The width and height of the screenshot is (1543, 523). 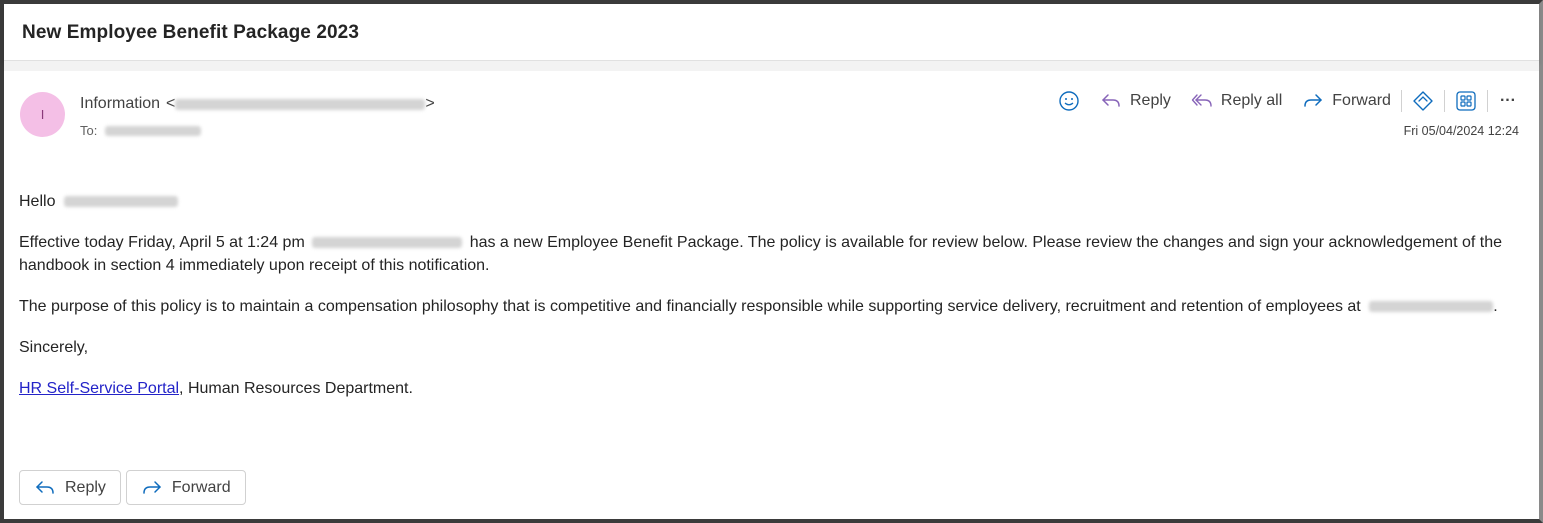 I want to click on bottom-reply-label: Reply, so click(x=85, y=487).